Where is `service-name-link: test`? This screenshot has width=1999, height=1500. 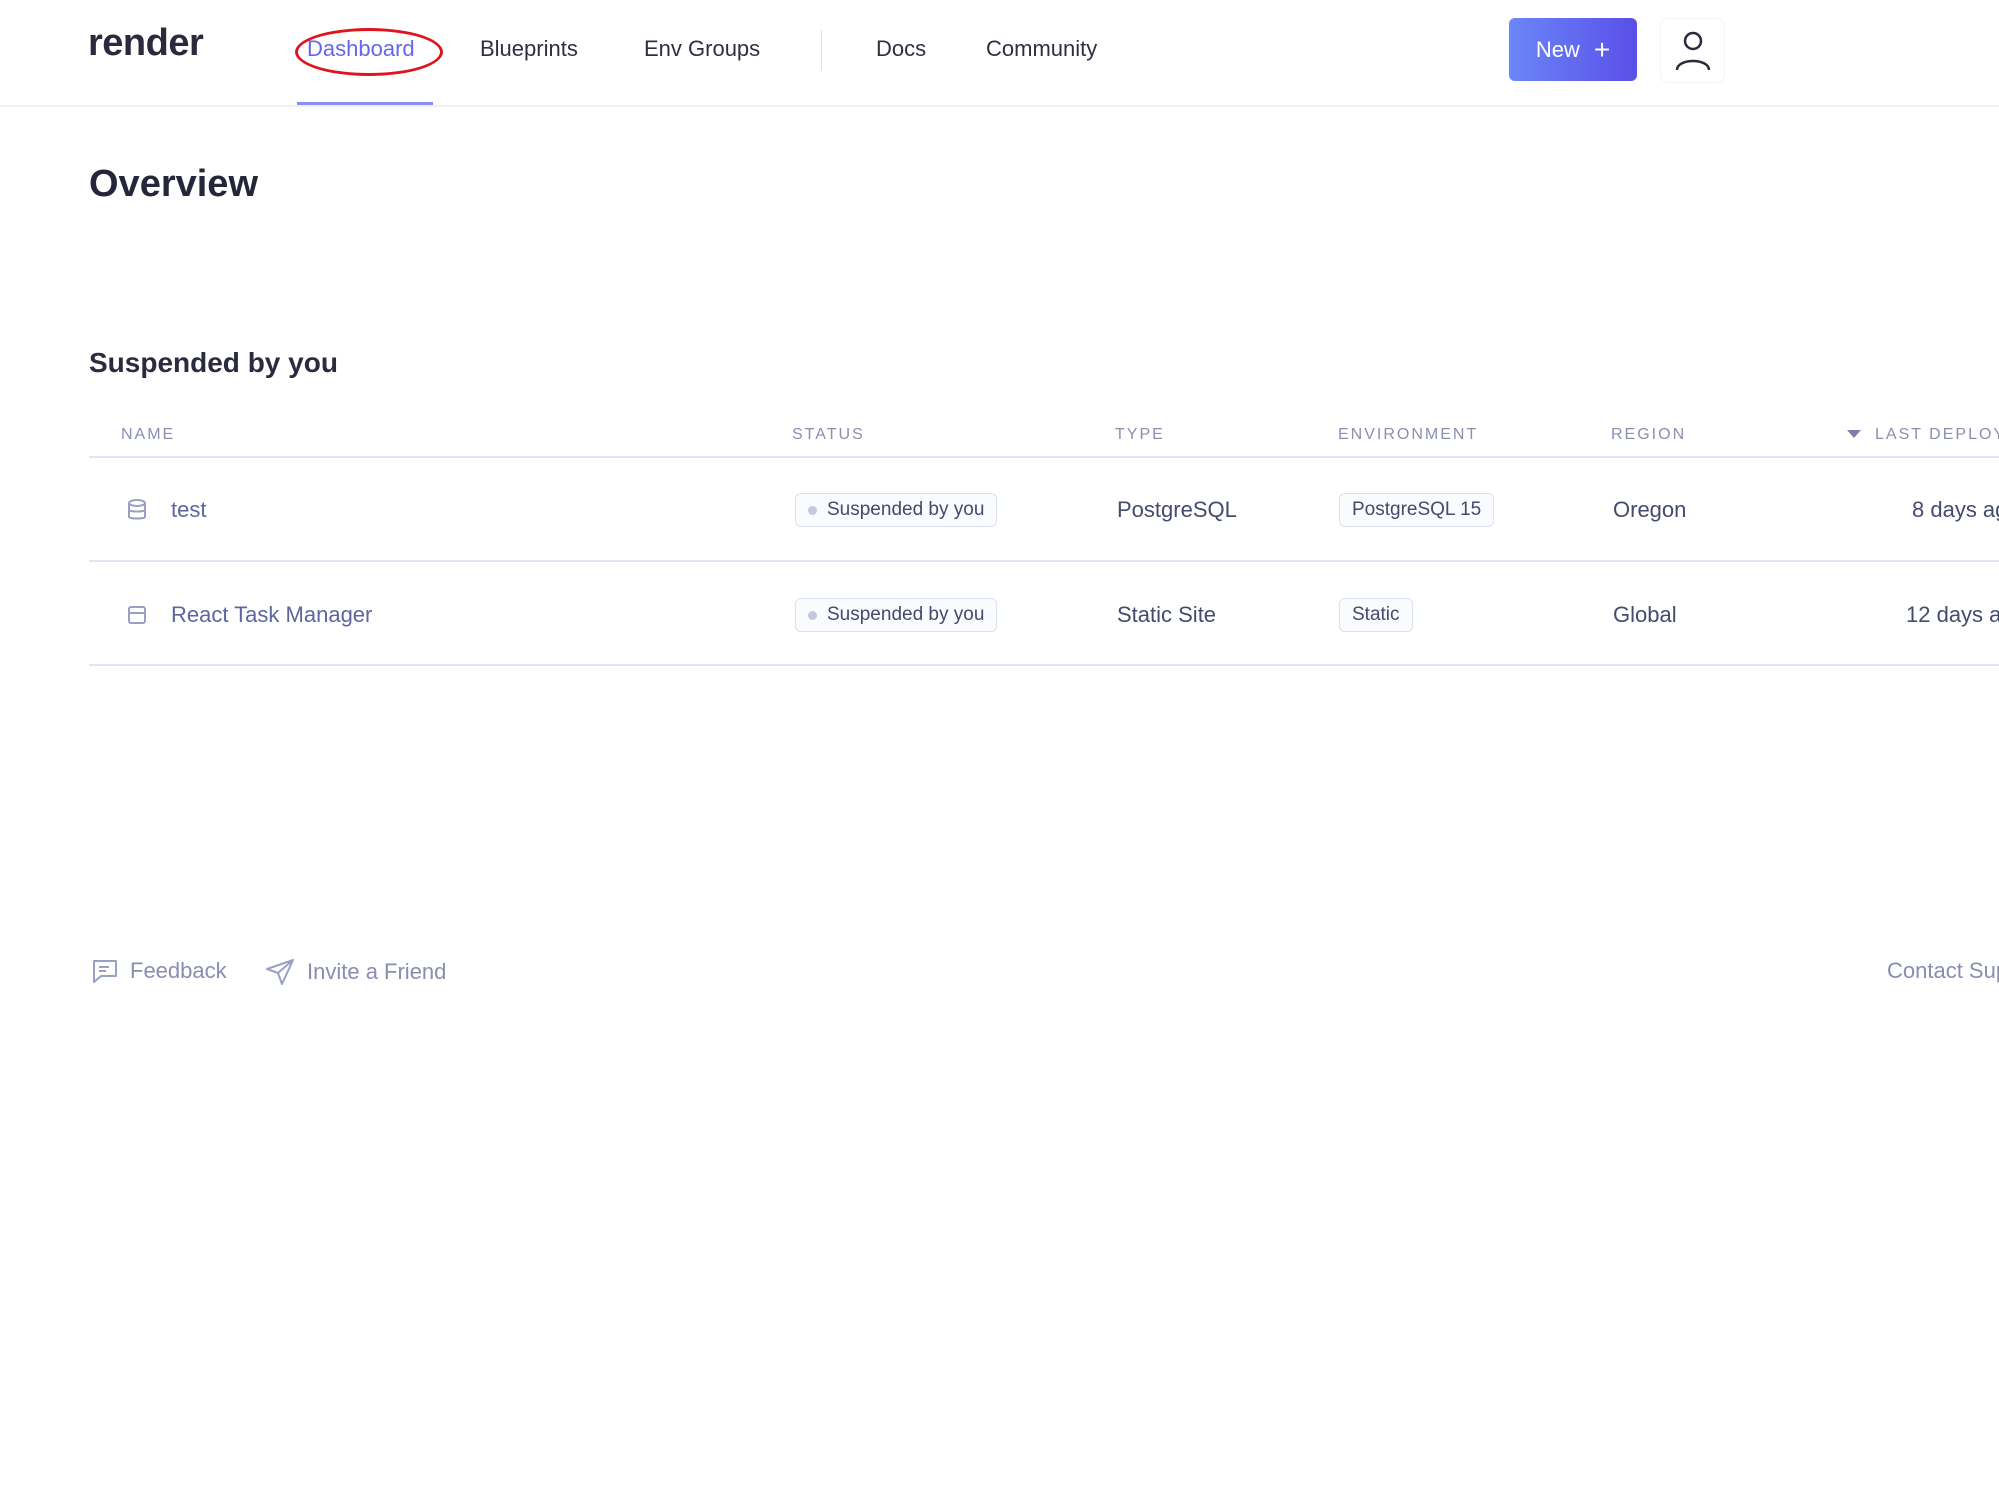 service-name-link: test is located at coordinates (188, 510).